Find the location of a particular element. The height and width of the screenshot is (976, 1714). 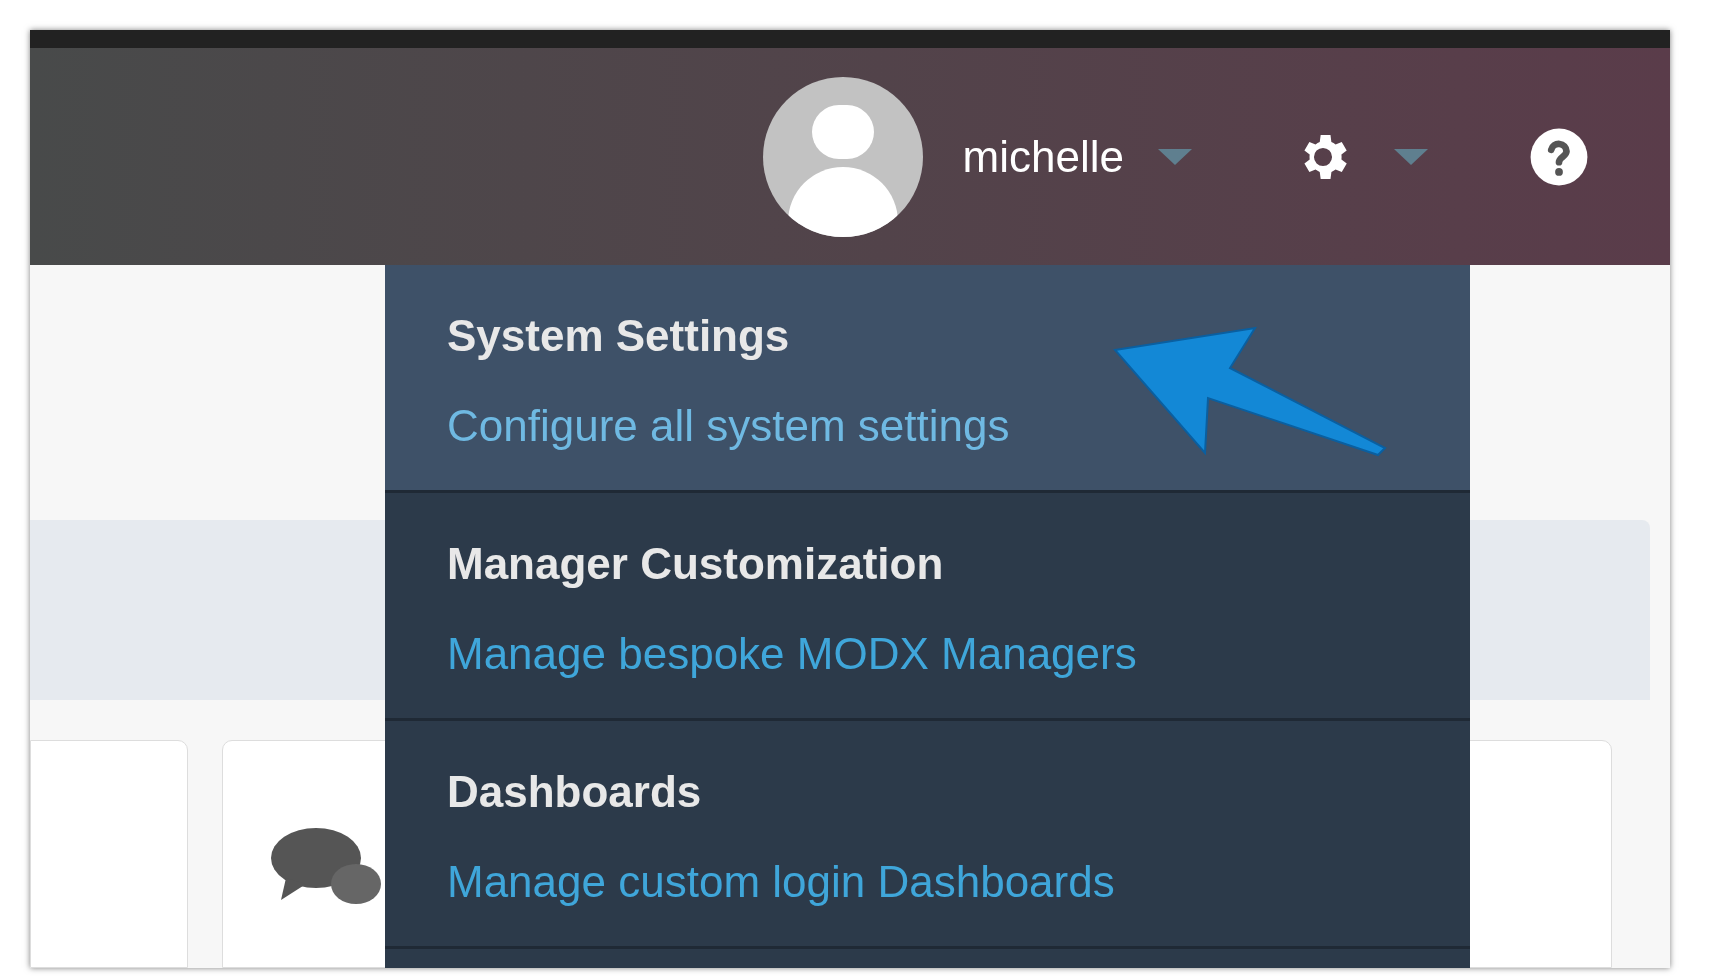

menu-item-description: Manage bespoke MODX Managers is located at coordinates (792, 654).